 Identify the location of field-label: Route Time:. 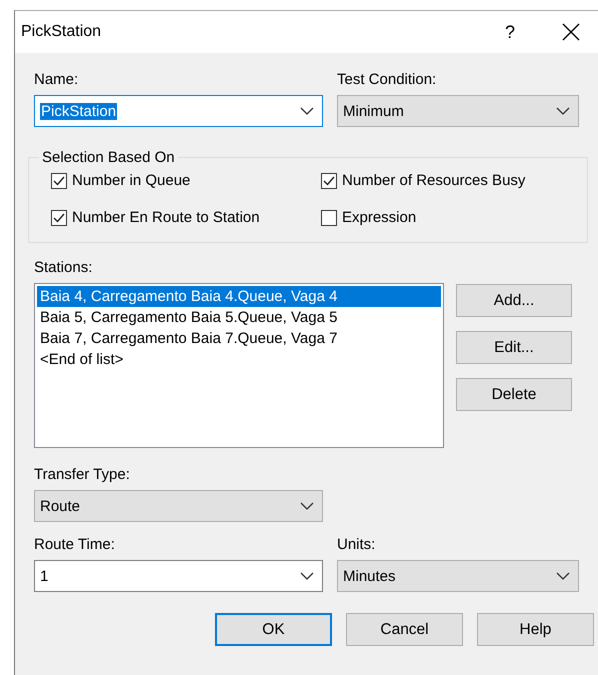
(75, 545).